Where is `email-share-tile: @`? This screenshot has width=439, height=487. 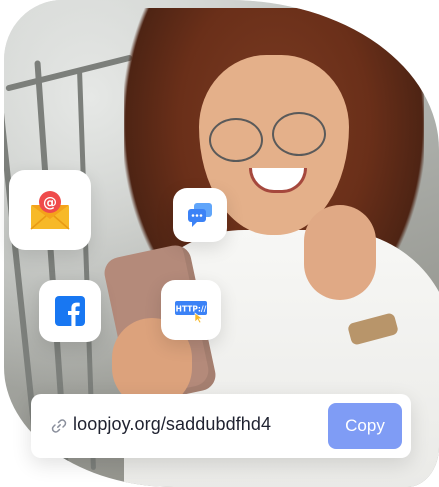
email-share-tile: @ is located at coordinates (50, 210).